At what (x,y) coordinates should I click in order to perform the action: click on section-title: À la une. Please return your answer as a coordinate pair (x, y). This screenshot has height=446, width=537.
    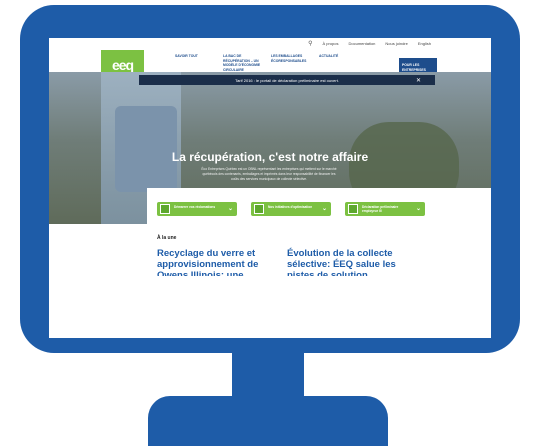
    Looking at the image, I should click on (167, 238).